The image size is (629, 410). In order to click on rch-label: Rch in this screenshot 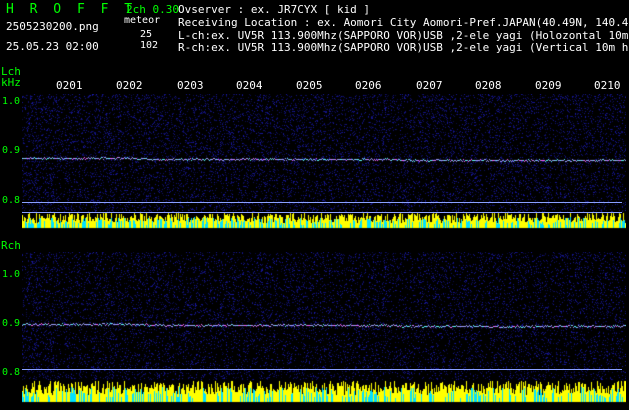, I will do `click(11, 245)`.